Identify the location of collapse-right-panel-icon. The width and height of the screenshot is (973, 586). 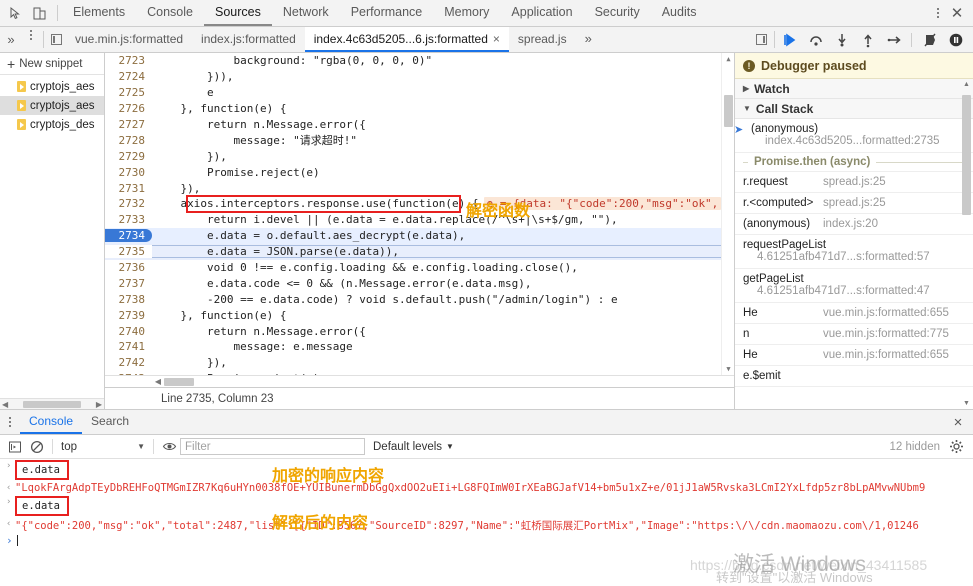
(761, 39).